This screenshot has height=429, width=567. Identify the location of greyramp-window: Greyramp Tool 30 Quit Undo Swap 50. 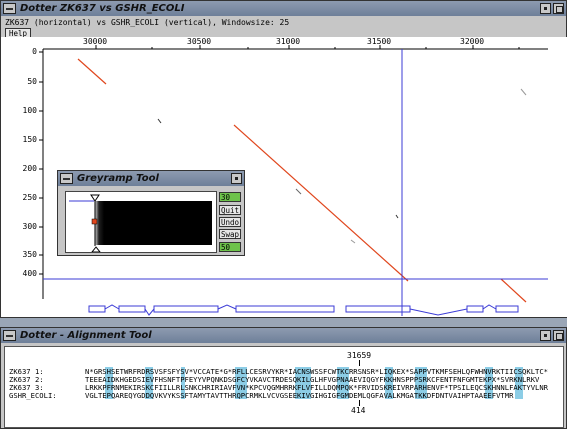
(151, 213).